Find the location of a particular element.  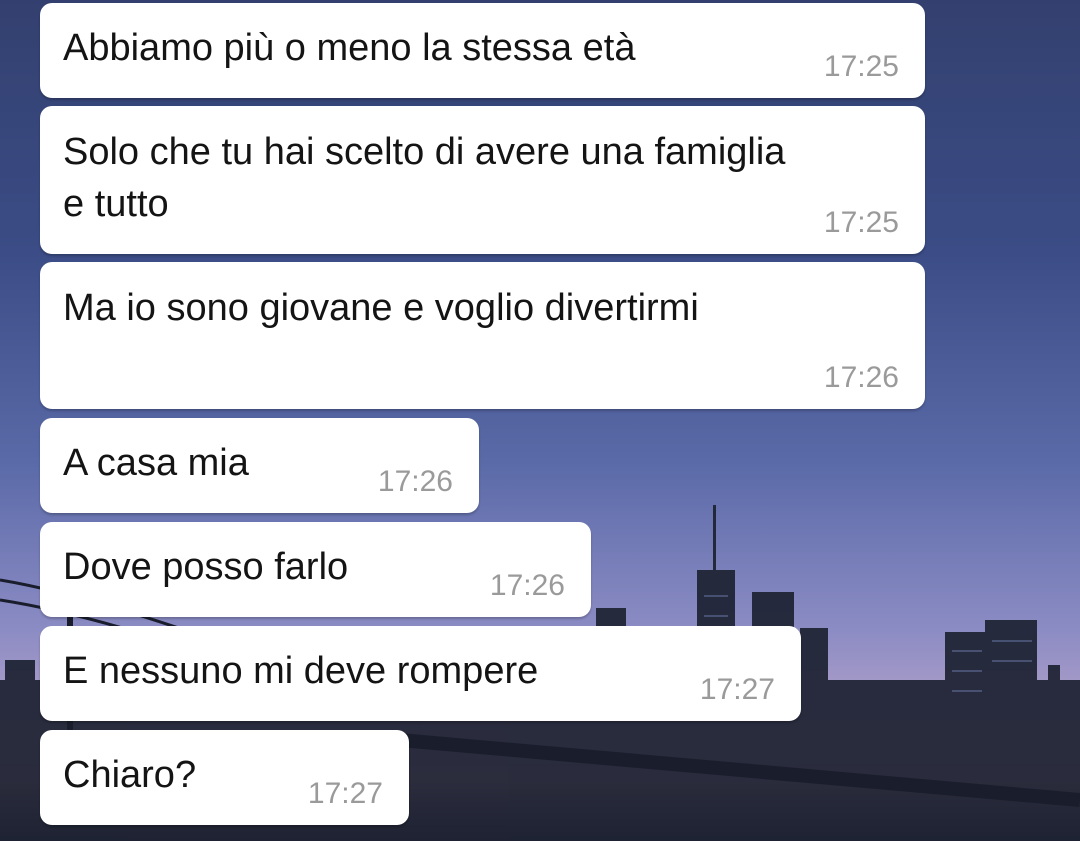

message-text: Dove posso farlo is located at coordinates (206, 567).